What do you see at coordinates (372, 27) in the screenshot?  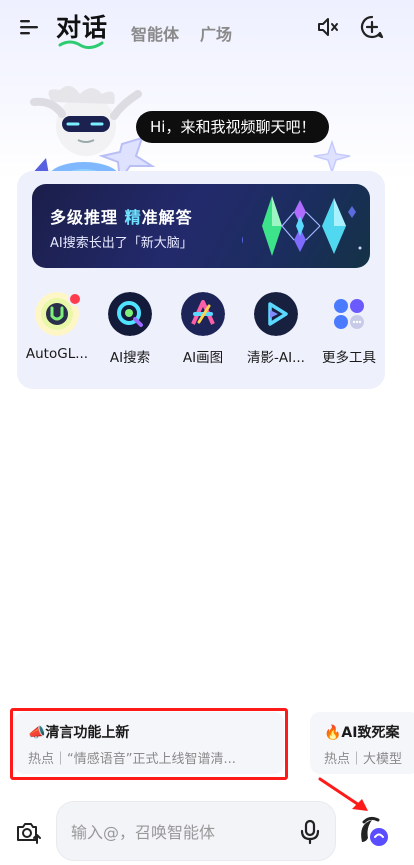 I see `new-chat-icon` at bounding box center [372, 27].